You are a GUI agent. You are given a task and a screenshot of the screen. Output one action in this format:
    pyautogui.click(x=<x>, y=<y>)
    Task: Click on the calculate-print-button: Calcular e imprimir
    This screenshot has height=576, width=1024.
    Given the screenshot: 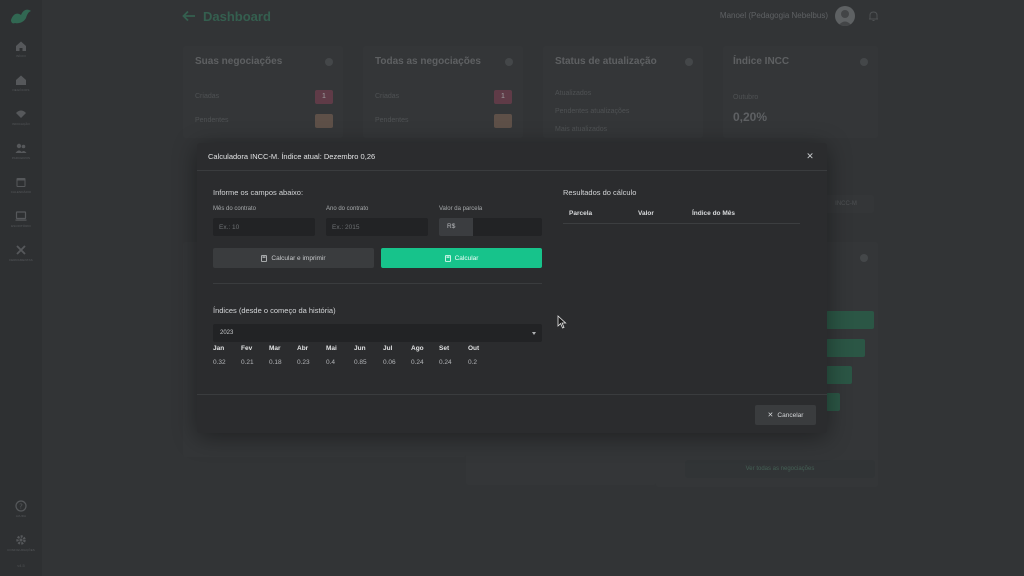 What is the action you would take?
    pyautogui.click(x=293, y=258)
    